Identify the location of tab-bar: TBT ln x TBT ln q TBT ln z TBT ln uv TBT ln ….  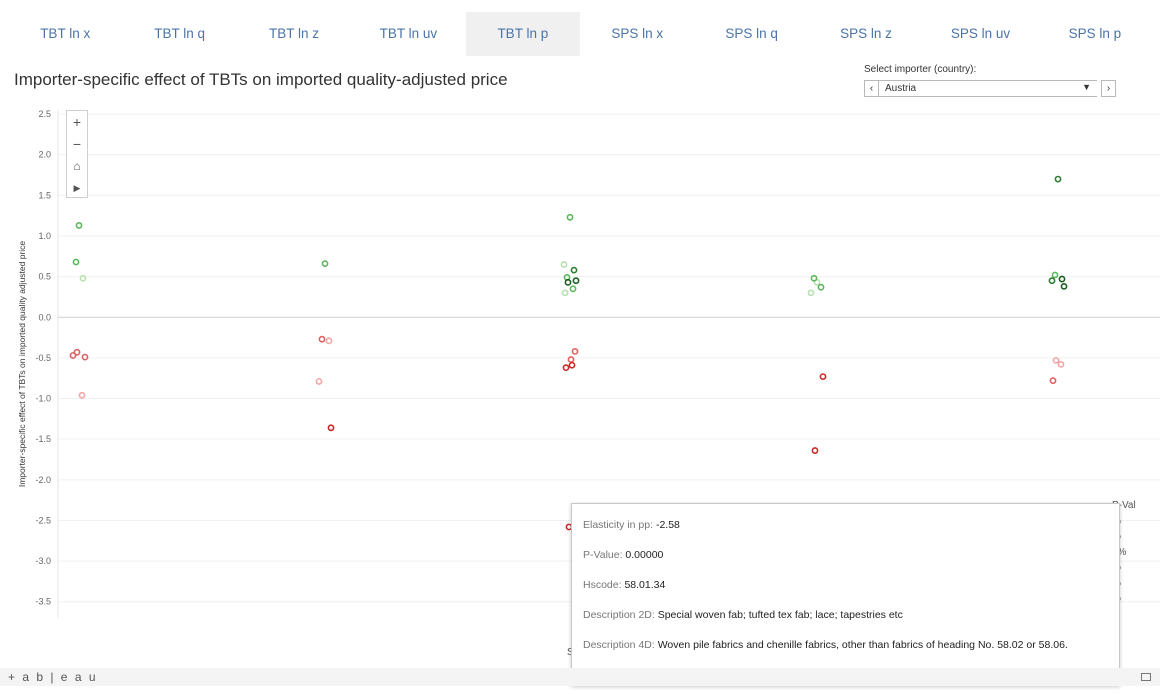
(580, 34).